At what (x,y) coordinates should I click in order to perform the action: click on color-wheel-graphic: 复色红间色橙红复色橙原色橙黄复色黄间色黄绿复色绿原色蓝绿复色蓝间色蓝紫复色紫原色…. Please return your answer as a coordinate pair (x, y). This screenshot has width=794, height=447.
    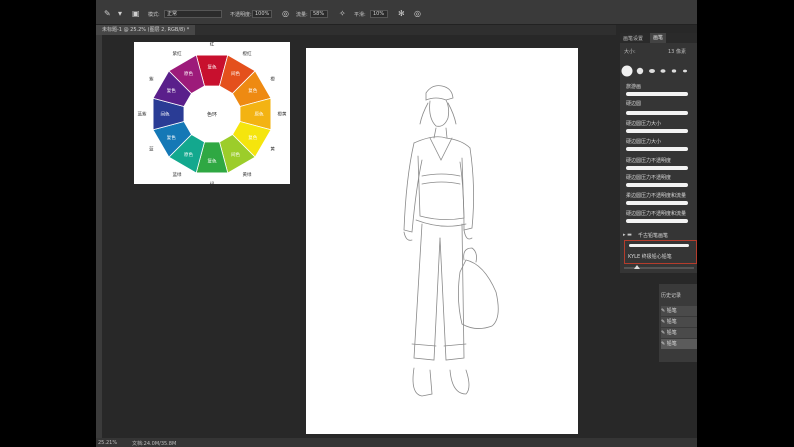
    Looking at the image, I should click on (212, 114).